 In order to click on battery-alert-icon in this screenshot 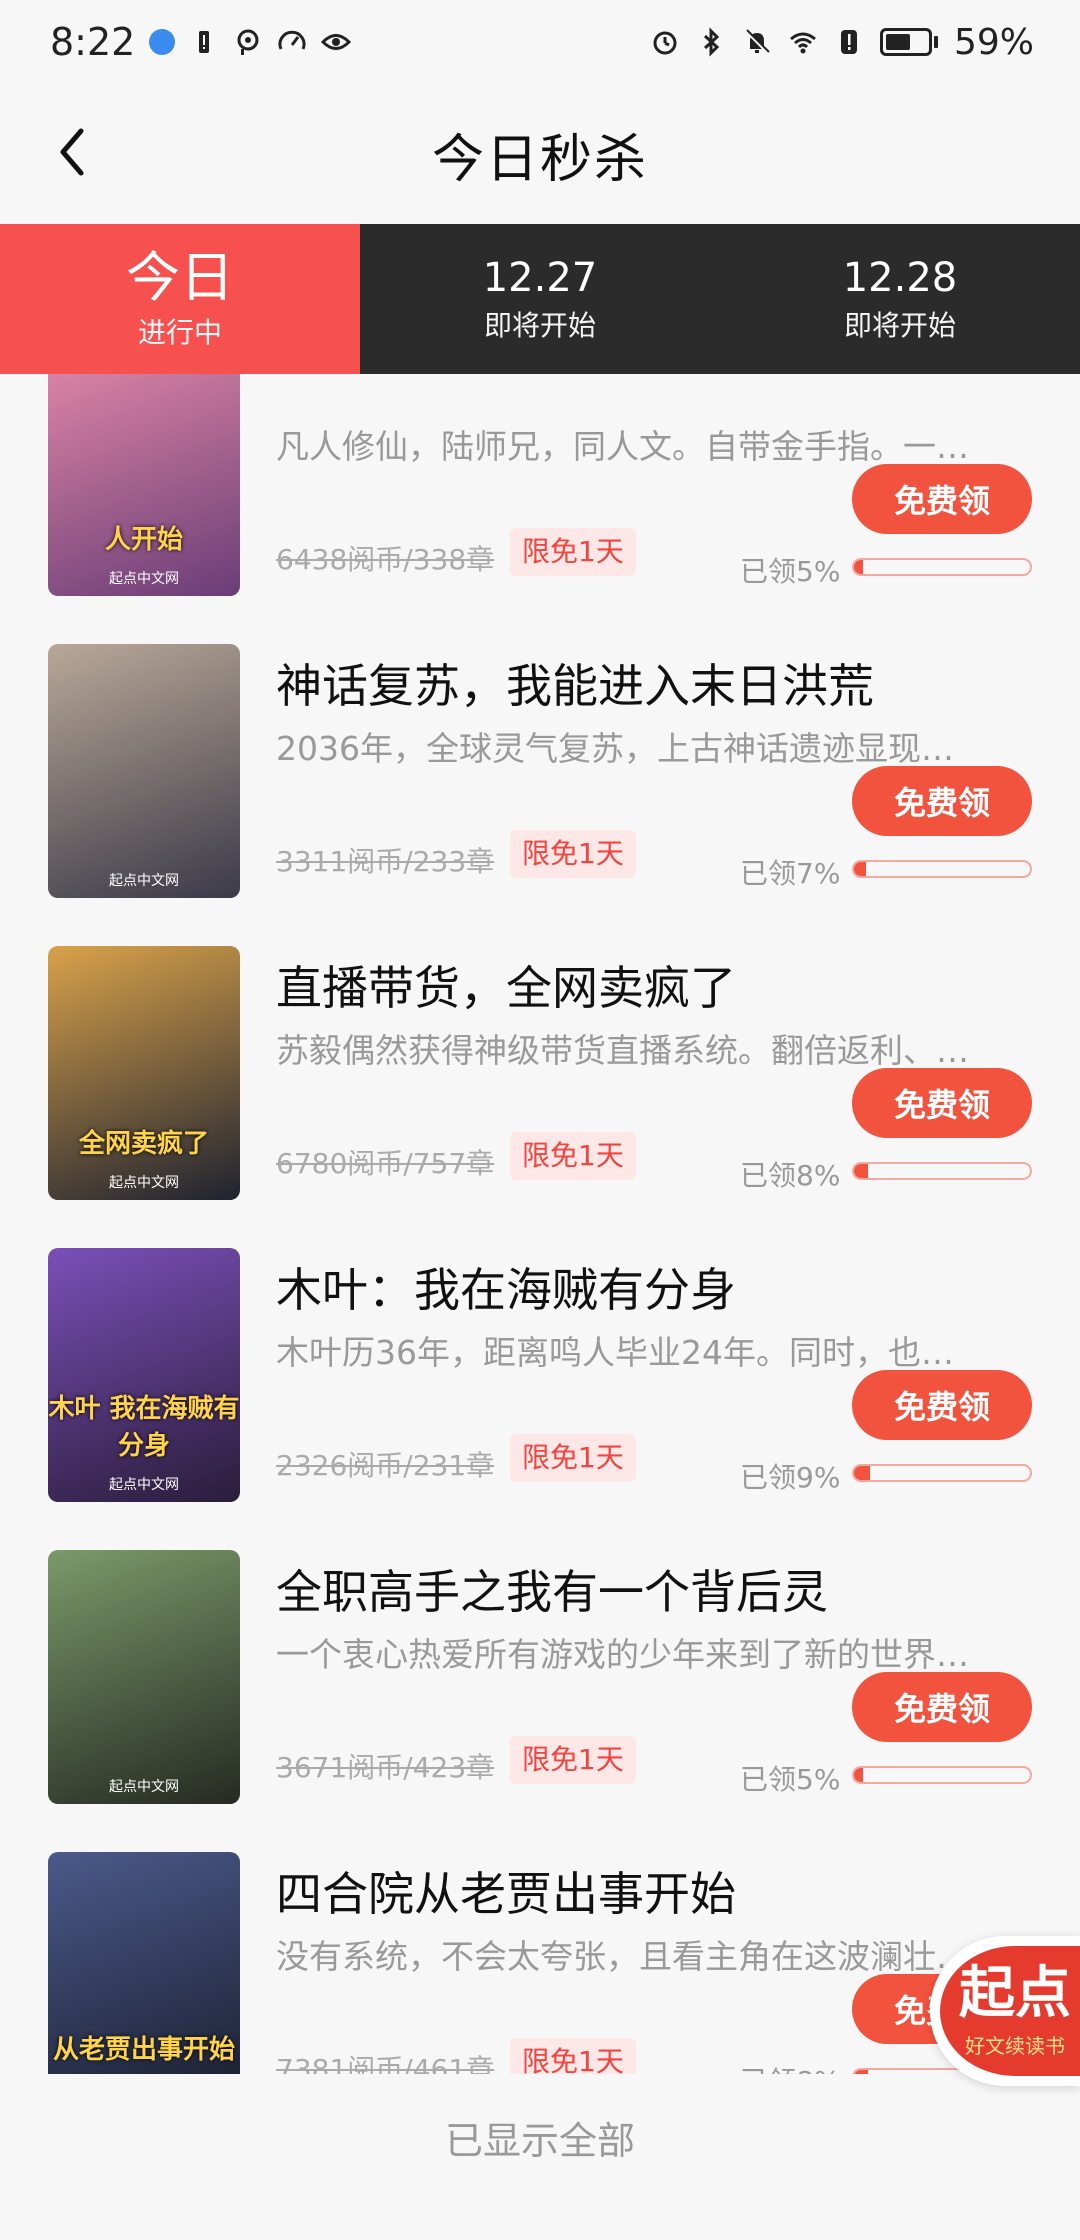, I will do `click(204, 42)`.